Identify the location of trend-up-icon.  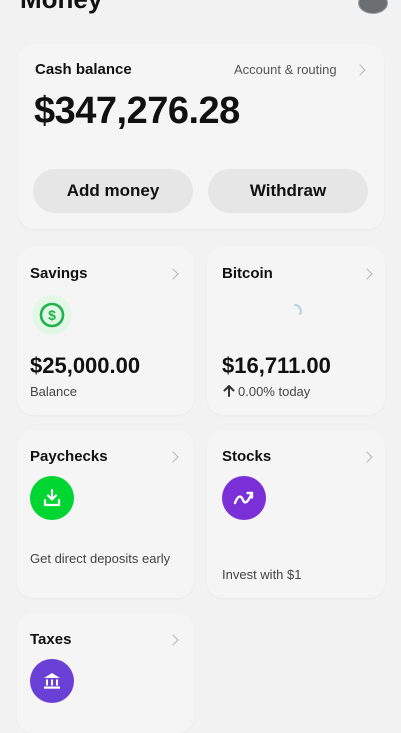
(244, 498).